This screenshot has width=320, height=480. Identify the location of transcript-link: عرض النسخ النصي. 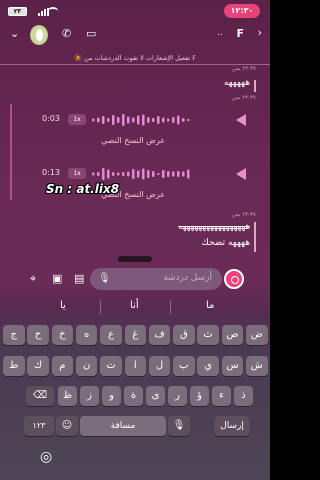
(133, 140).